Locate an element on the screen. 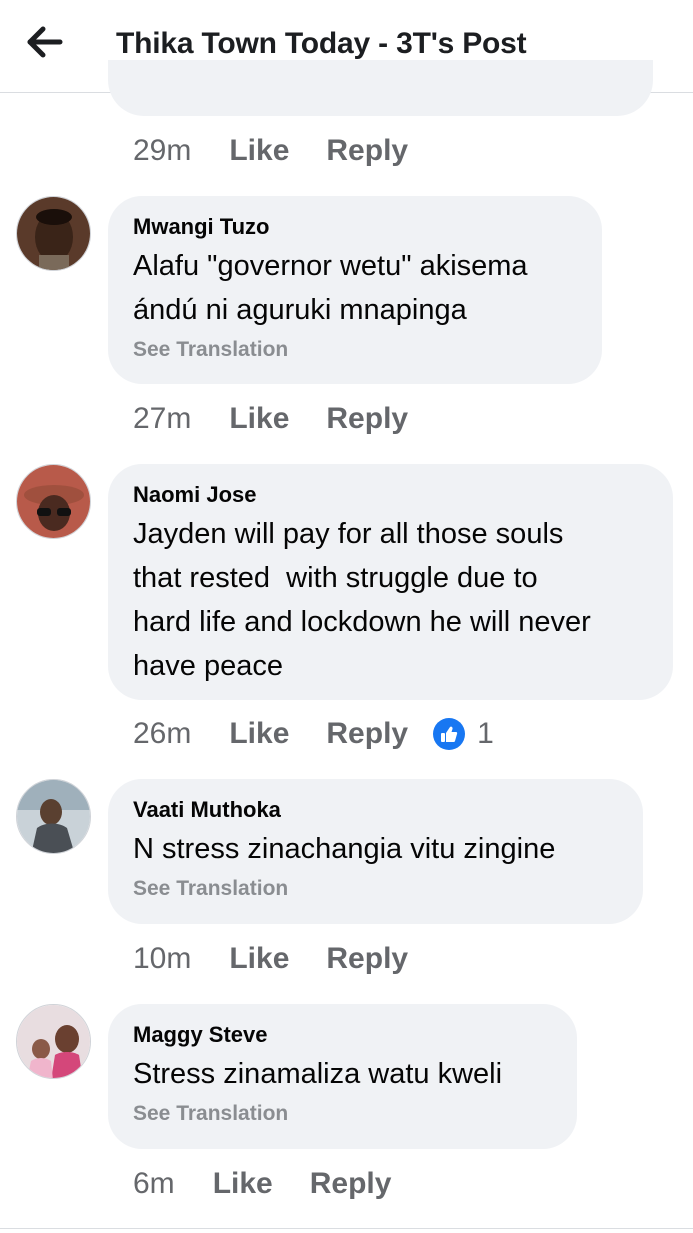  comment-actions: 10m Like Reply is located at coordinates (289, 959).